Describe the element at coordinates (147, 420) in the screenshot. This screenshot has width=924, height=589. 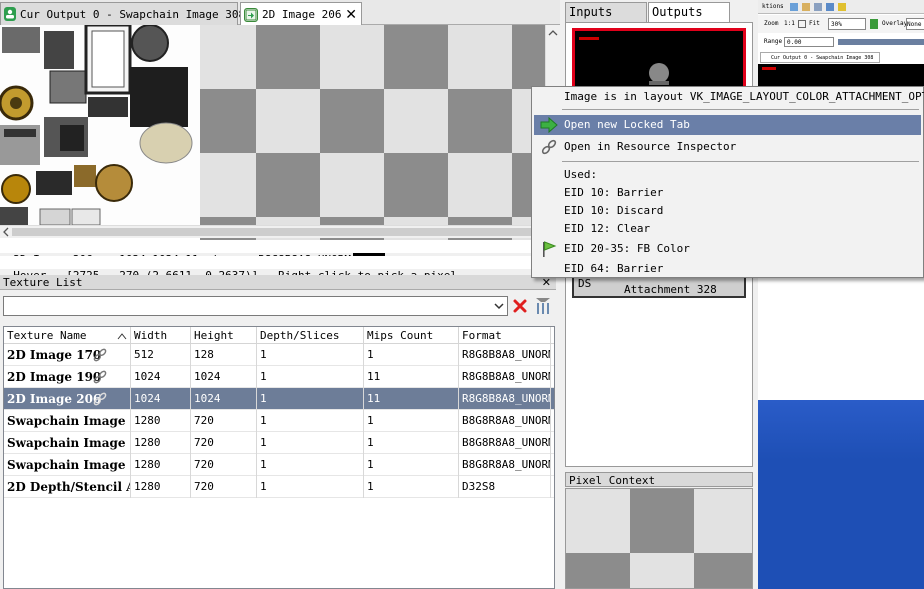
I see `cell-width-text: 1280` at that location.